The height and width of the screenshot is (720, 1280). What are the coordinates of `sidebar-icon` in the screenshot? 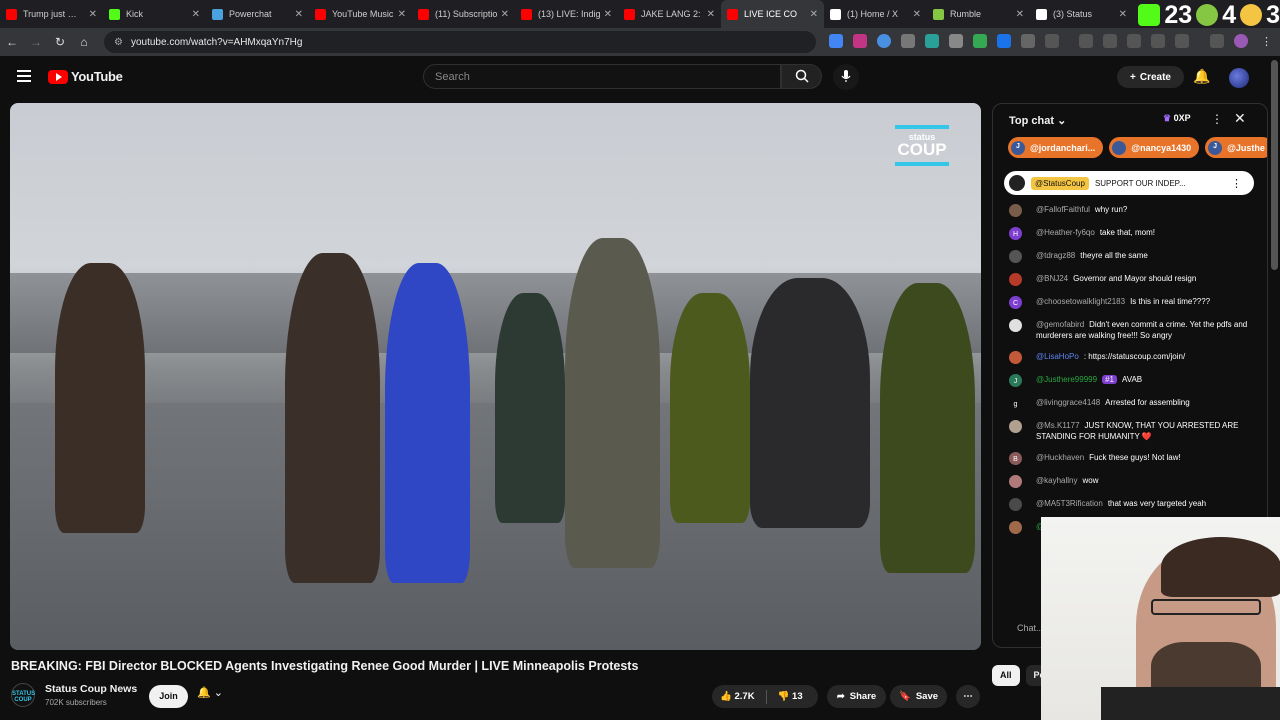 It's located at (1158, 41).